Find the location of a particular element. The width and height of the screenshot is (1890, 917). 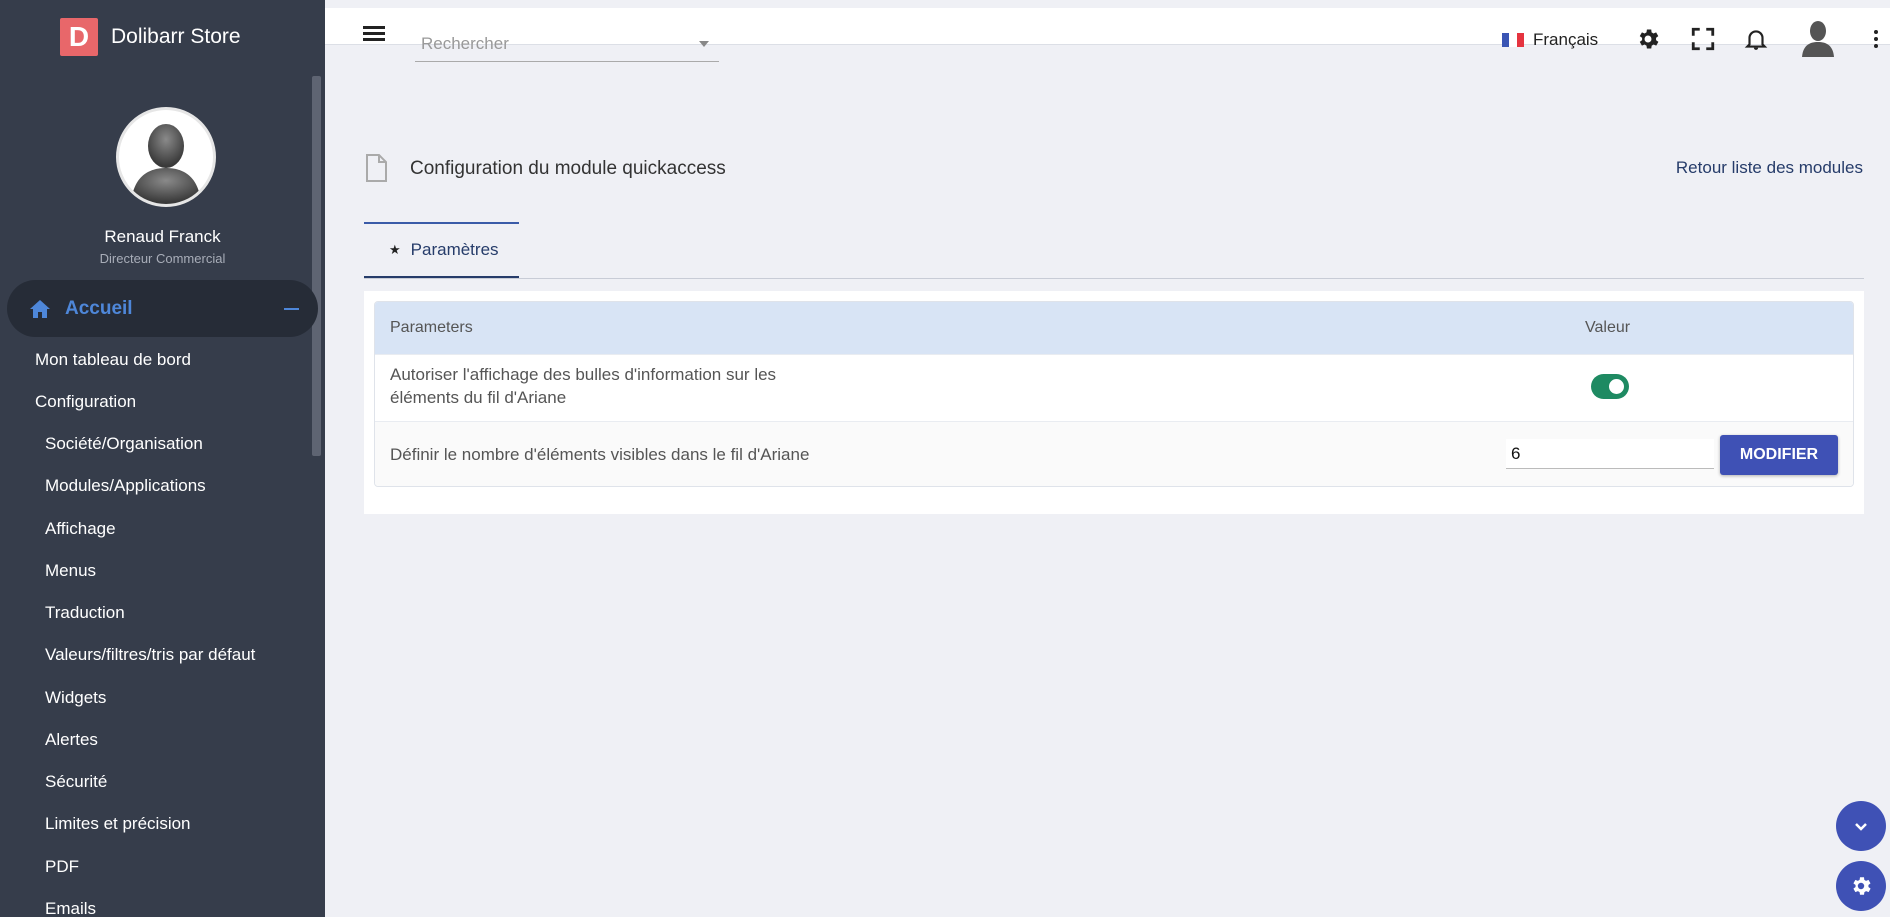

home-icon is located at coordinates (40, 308).